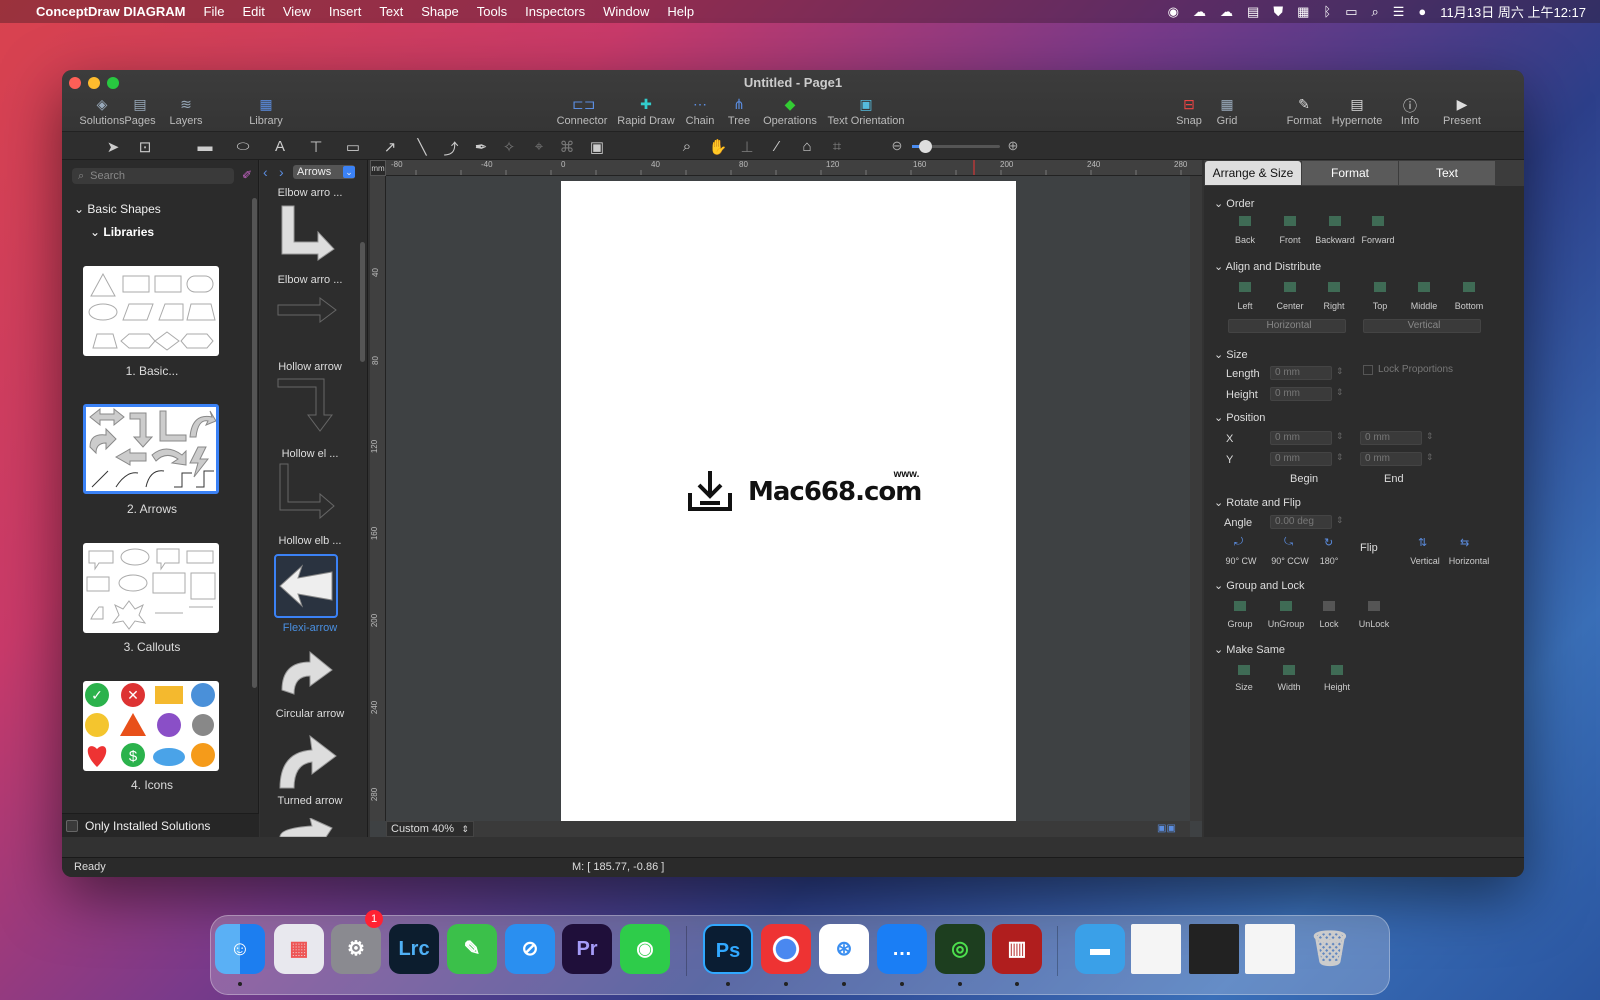 This screenshot has width=1600, height=1000. I want to click on zoom-tool-icon: ⌕, so click(687, 146).